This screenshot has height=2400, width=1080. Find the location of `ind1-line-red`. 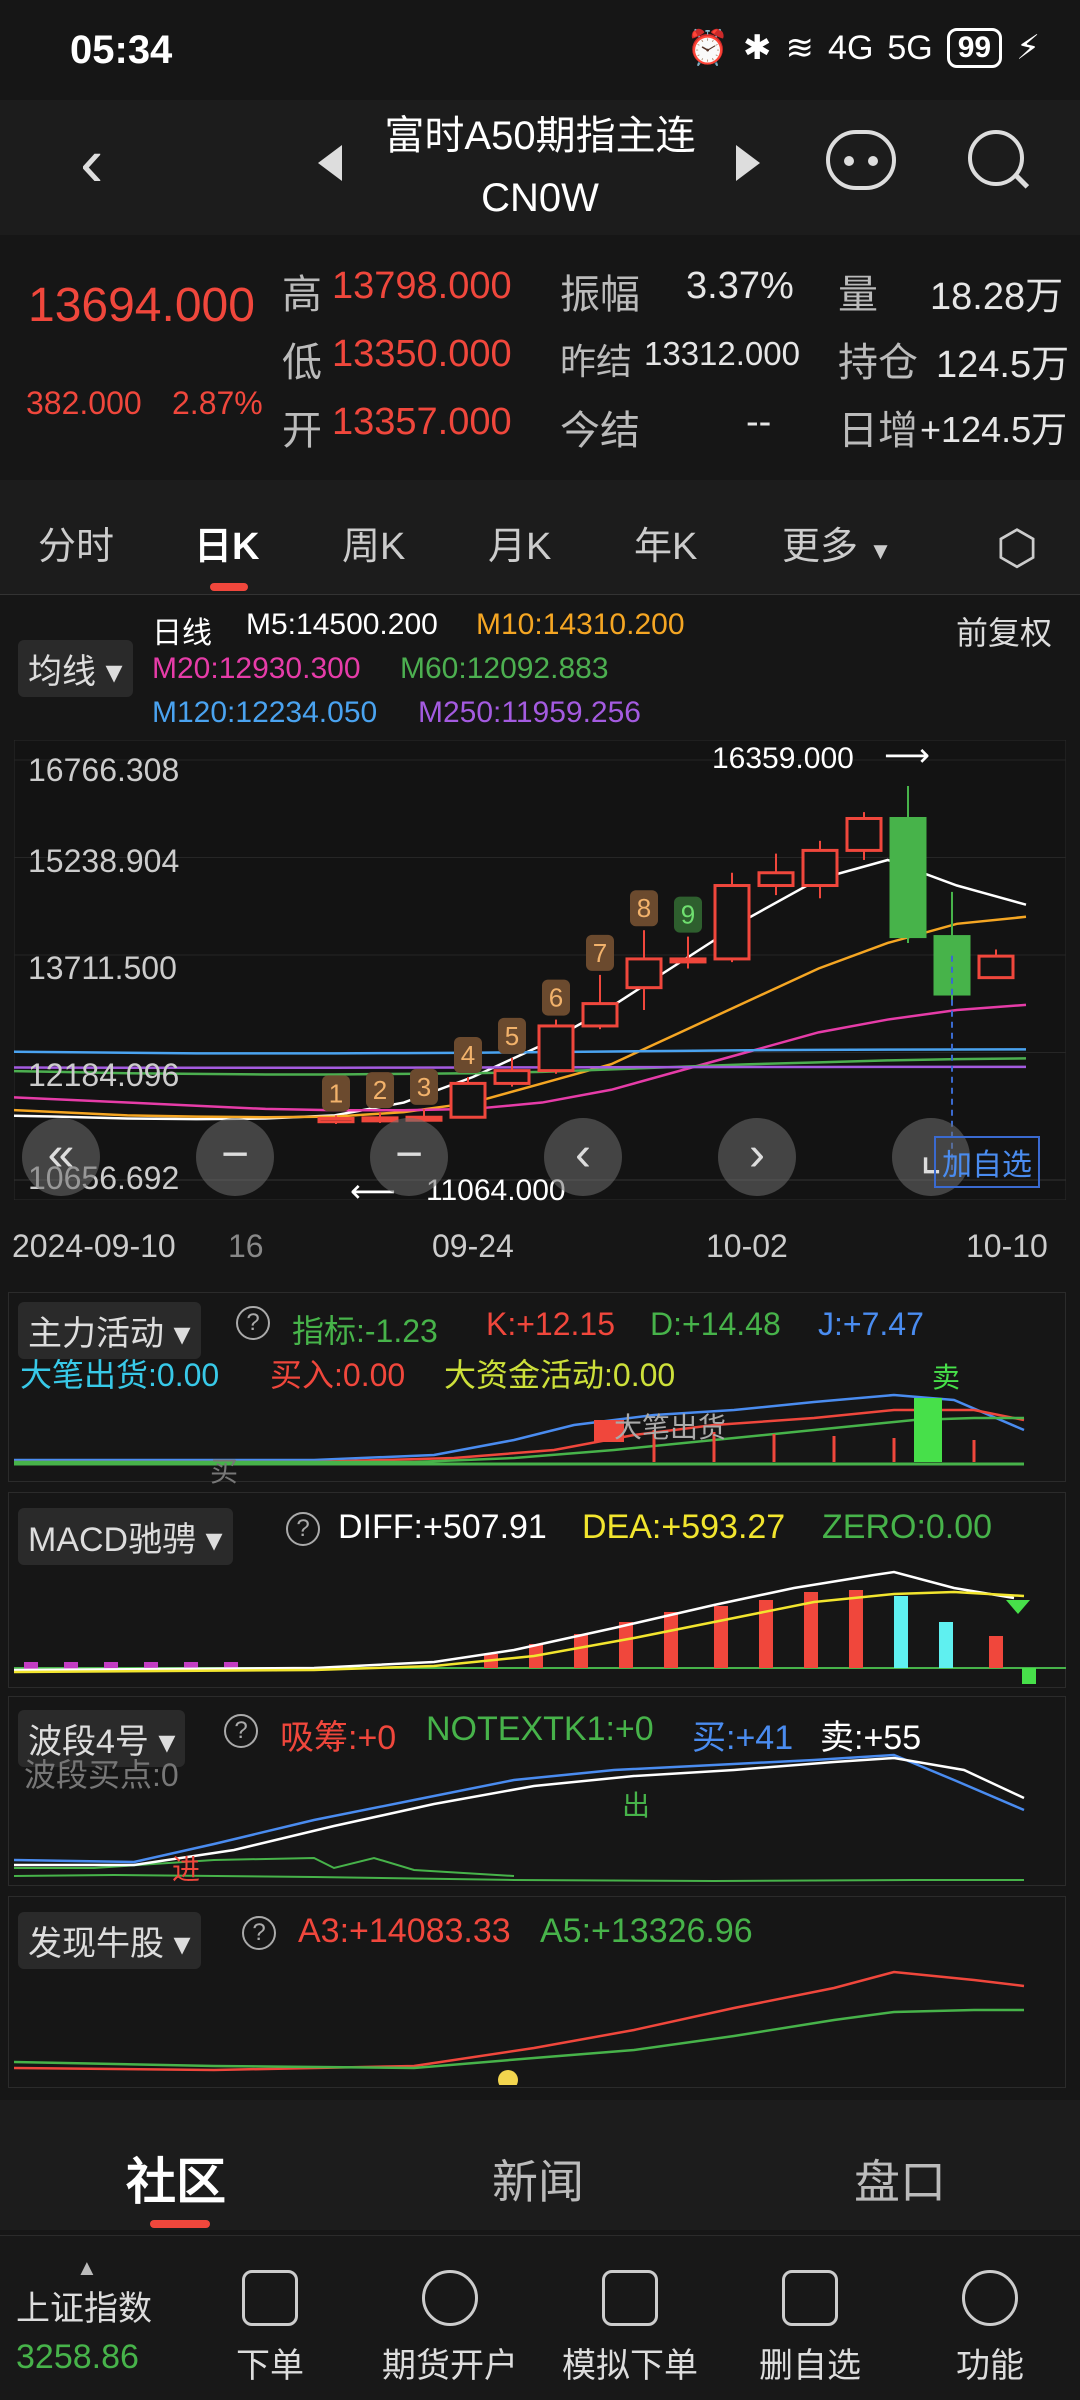

ind1-line-red is located at coordinates (519, 1436).